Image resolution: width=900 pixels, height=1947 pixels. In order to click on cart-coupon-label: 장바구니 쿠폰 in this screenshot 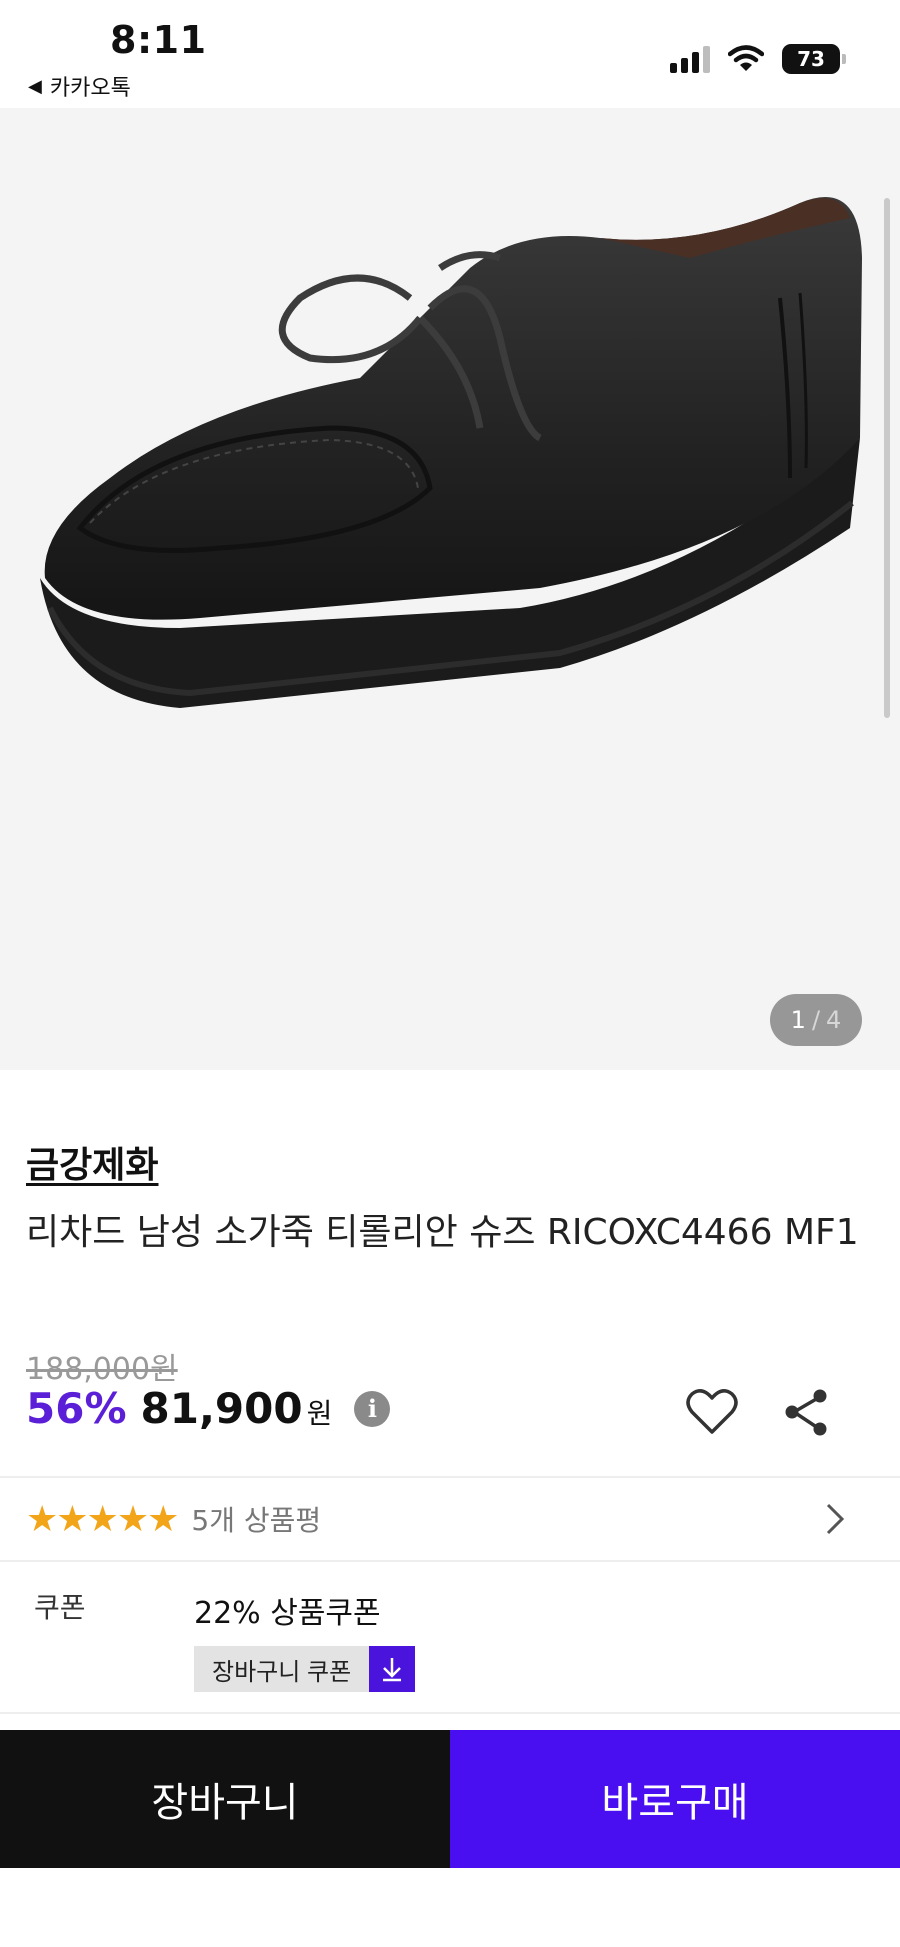, I will do `click(282, 1669)`.